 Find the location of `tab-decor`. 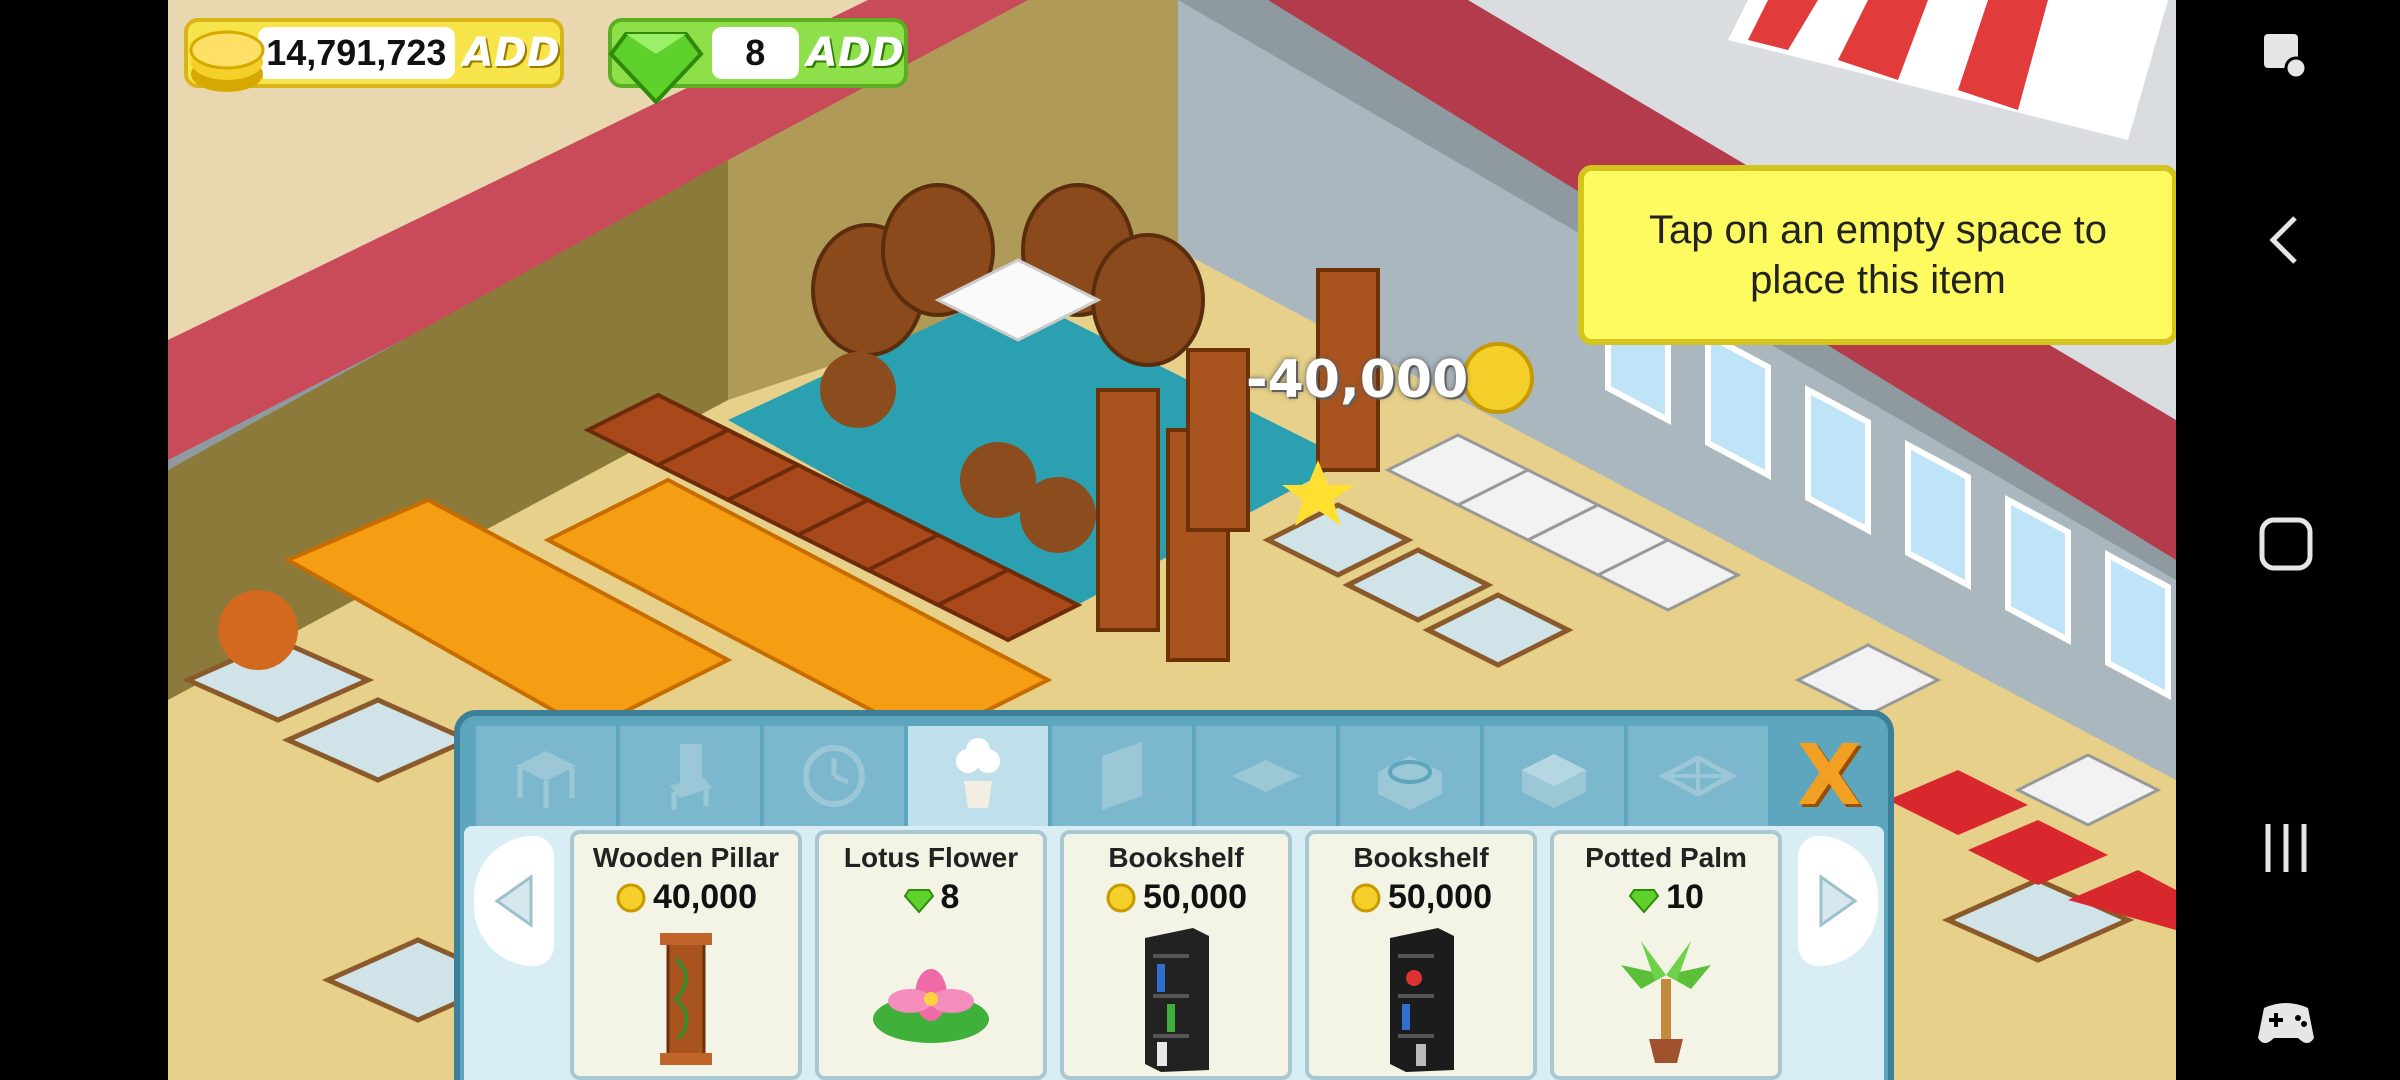

tab-decor is located at coordinates (834, 776).